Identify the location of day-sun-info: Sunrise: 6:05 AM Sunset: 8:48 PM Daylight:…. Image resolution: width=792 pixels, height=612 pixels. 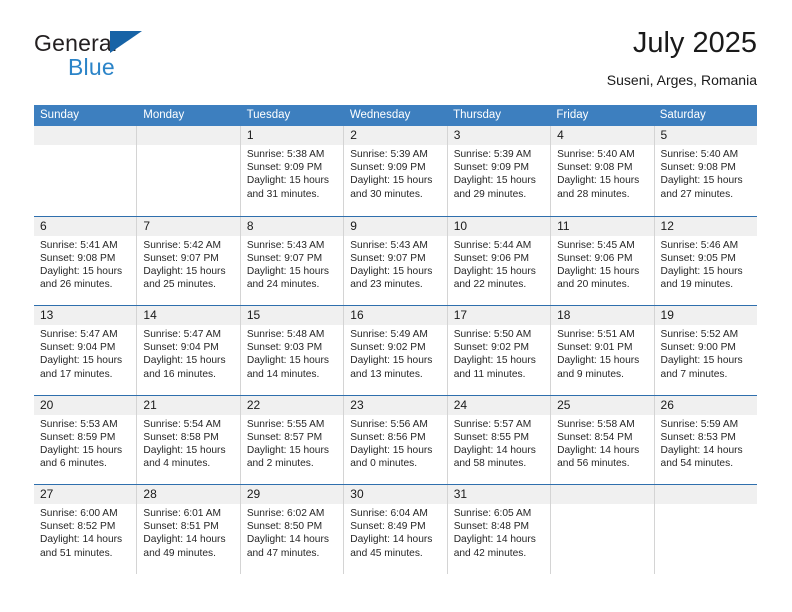
(499, 532).